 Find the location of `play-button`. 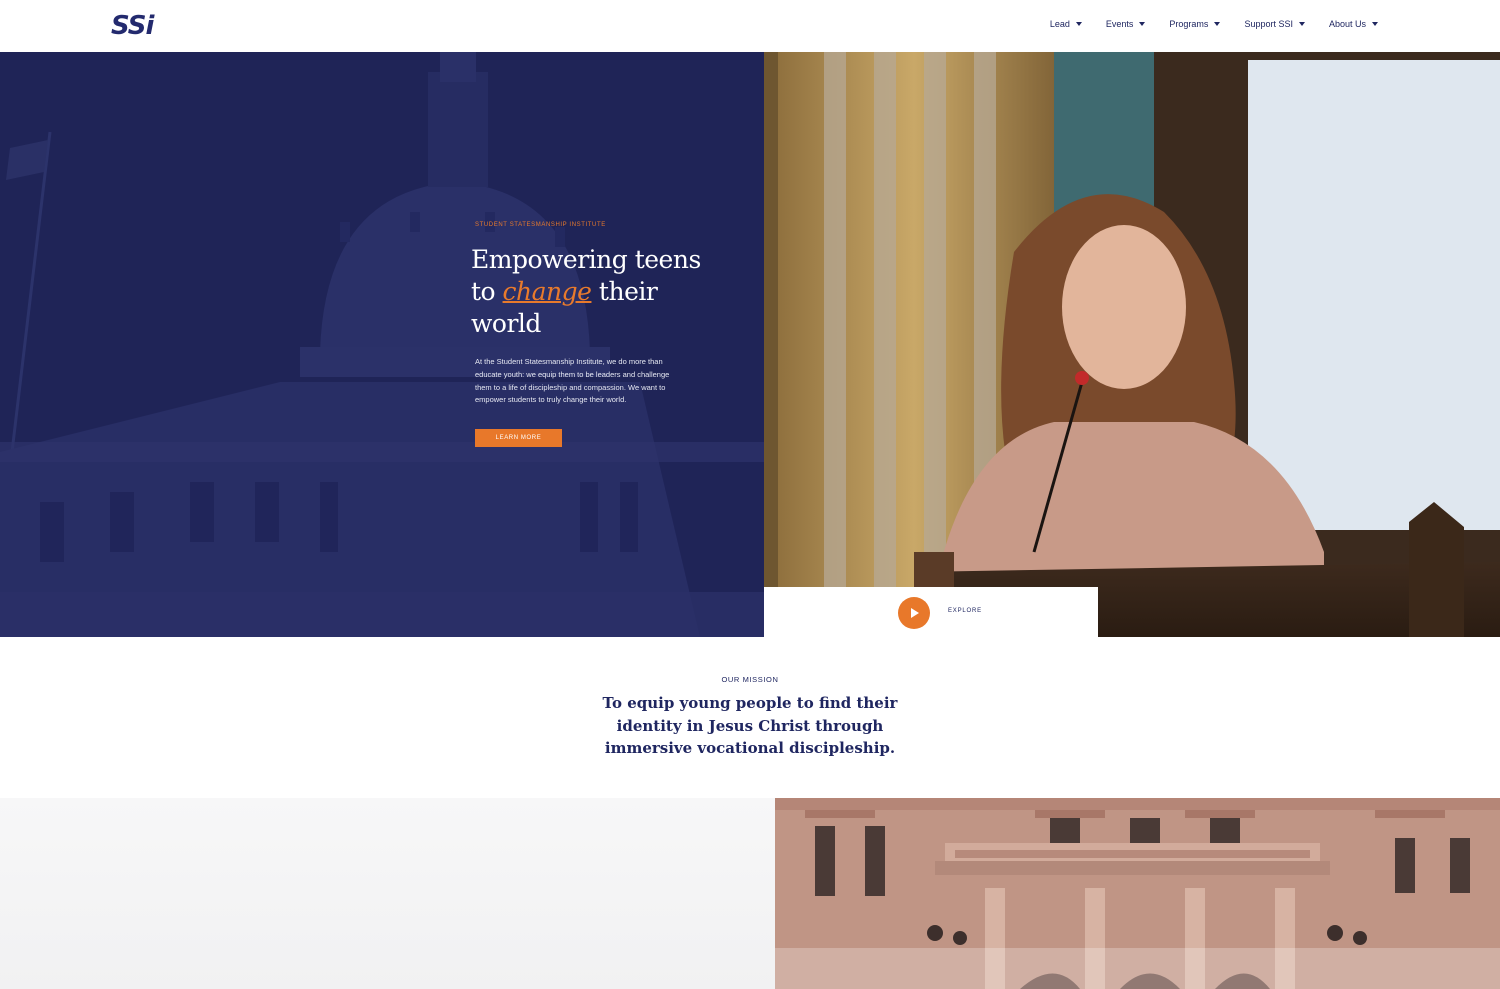

play-button is located at coordinates (914, 613).